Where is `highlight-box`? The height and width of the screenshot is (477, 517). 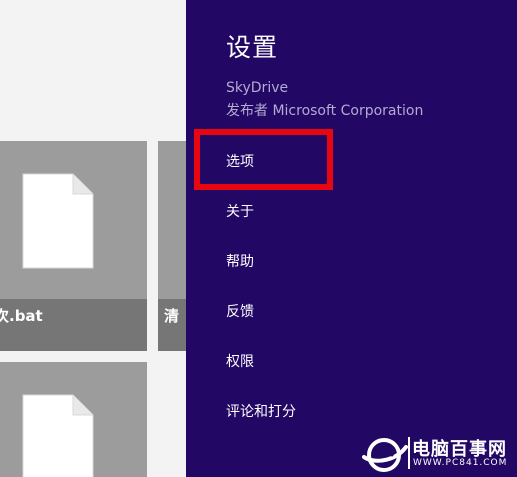 highlight-box is located at coordinates (263, 159).